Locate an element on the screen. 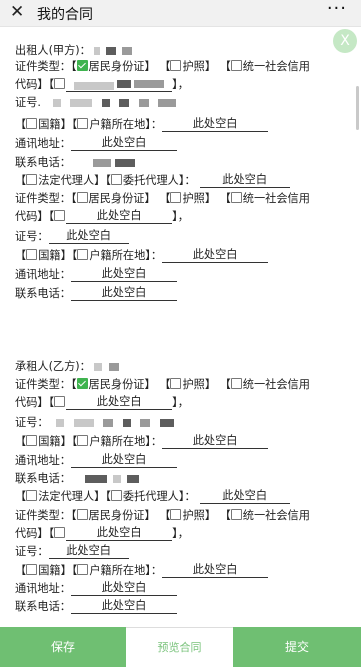 Image resolution: width=361 pixels, height=668 pixels. bottom-action-bar: 保存 预览合同 提交 is located at coordinates (180, 647).